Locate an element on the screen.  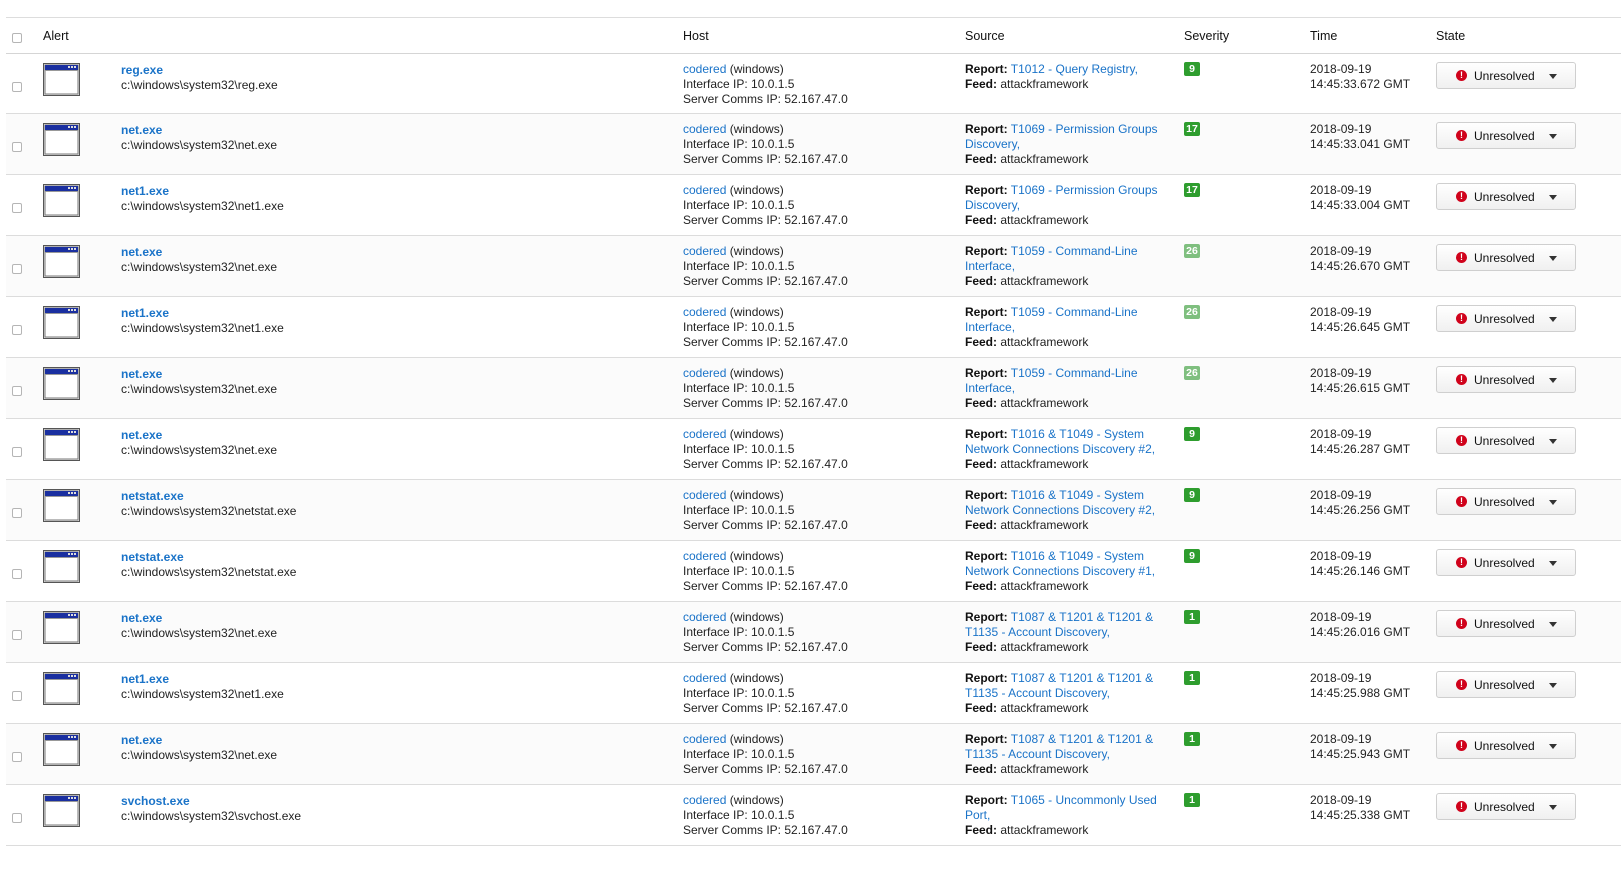
header-severity: Severity is located at coordinates (1206, 36).